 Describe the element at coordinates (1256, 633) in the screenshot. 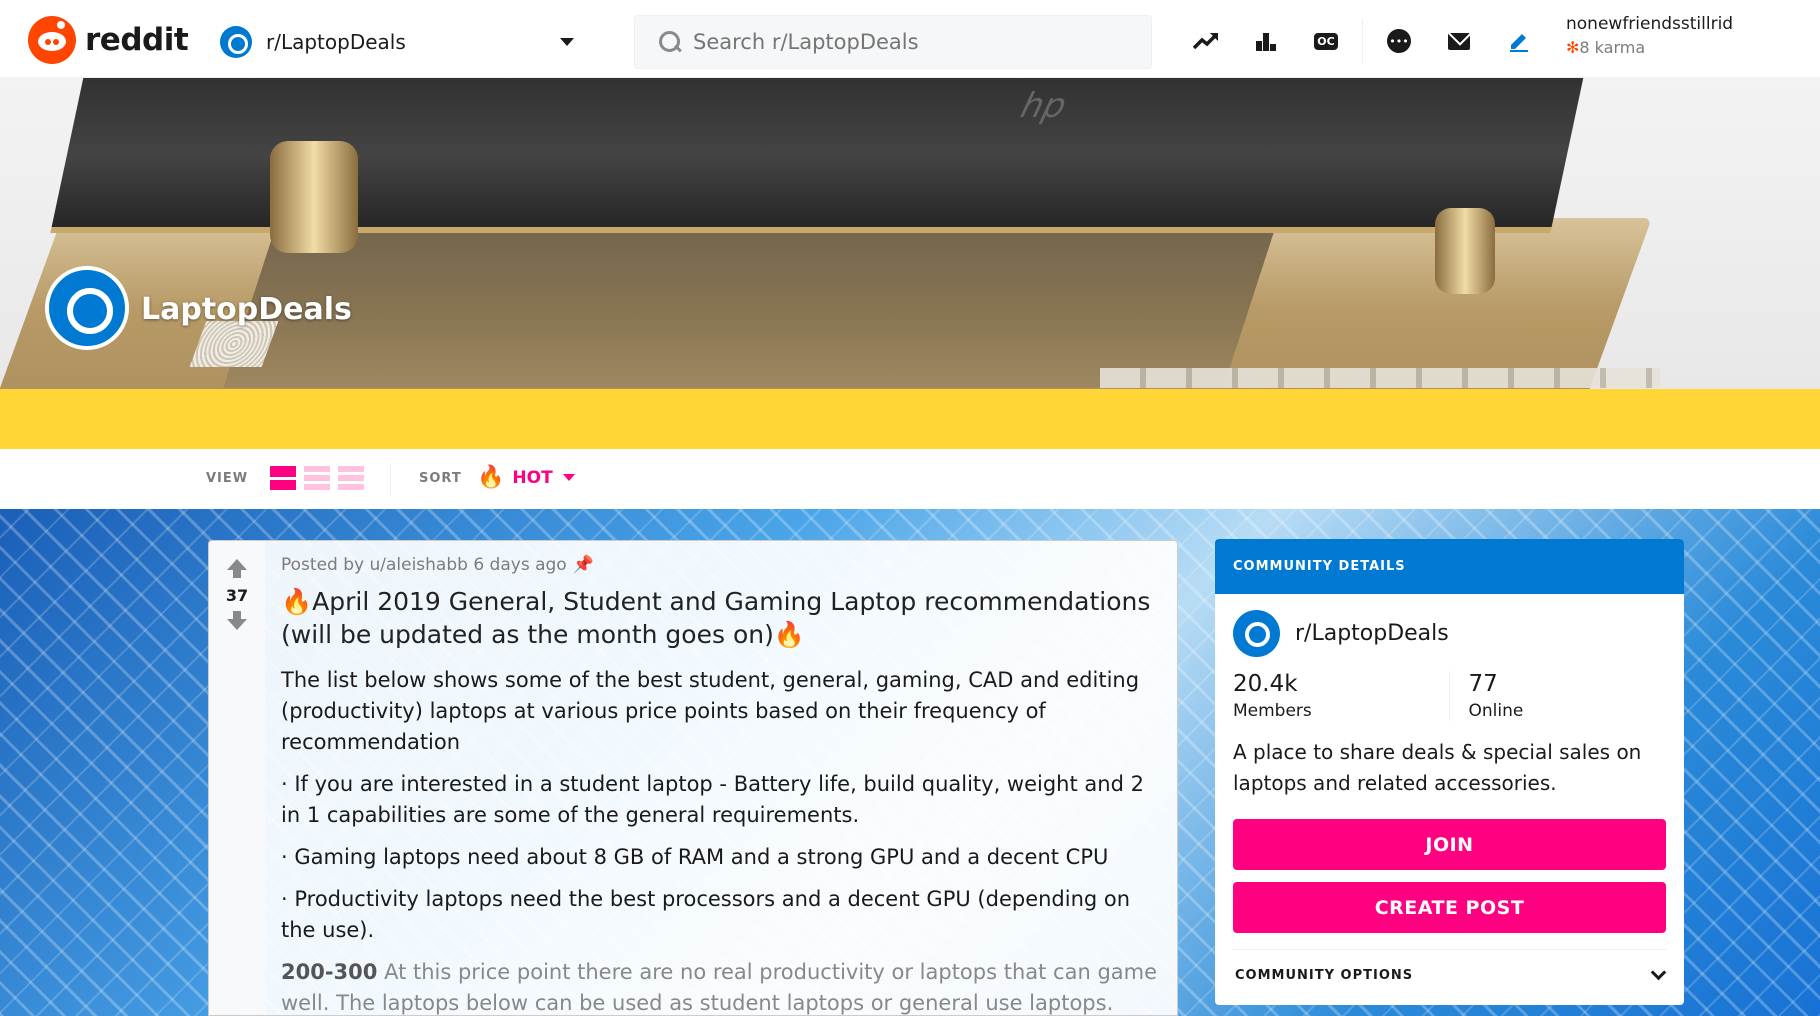

I see `community-icon` at that location.